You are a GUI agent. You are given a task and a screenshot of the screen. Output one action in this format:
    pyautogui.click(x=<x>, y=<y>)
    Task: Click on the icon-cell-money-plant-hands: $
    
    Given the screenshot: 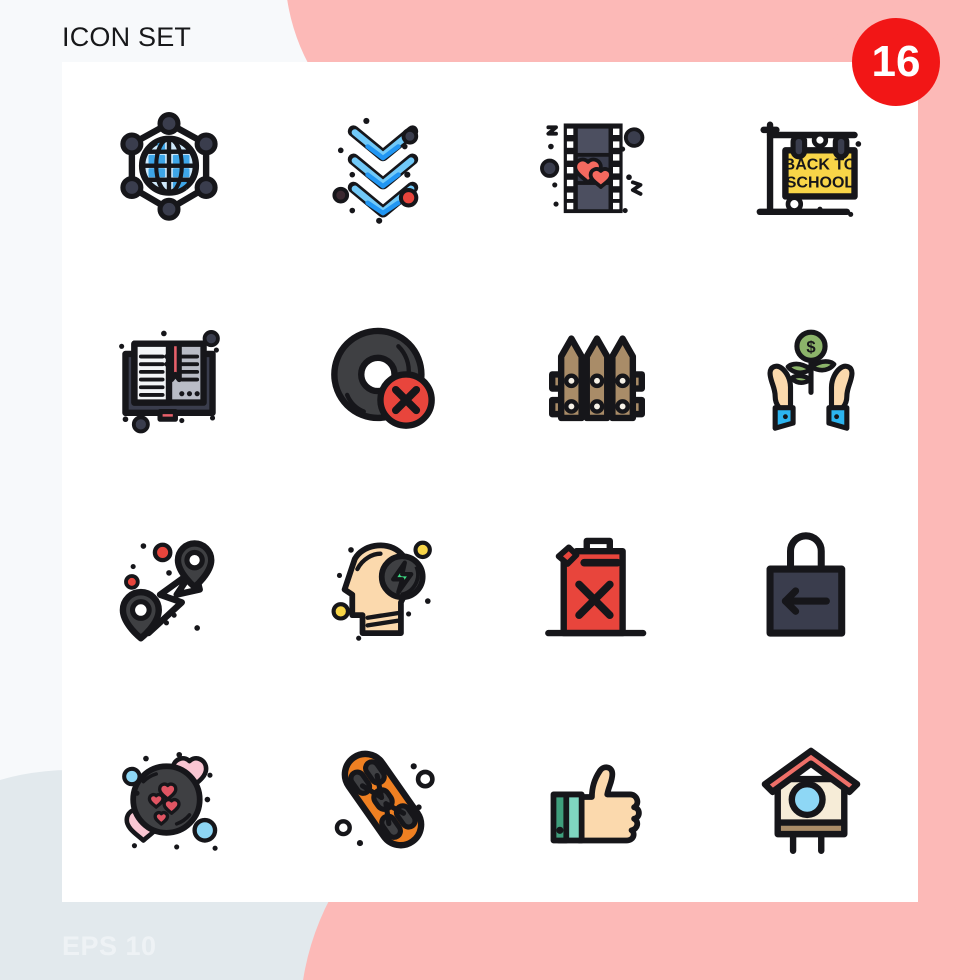 What is the action you would take?
    pyautogui.click(x=811, y=377)
    